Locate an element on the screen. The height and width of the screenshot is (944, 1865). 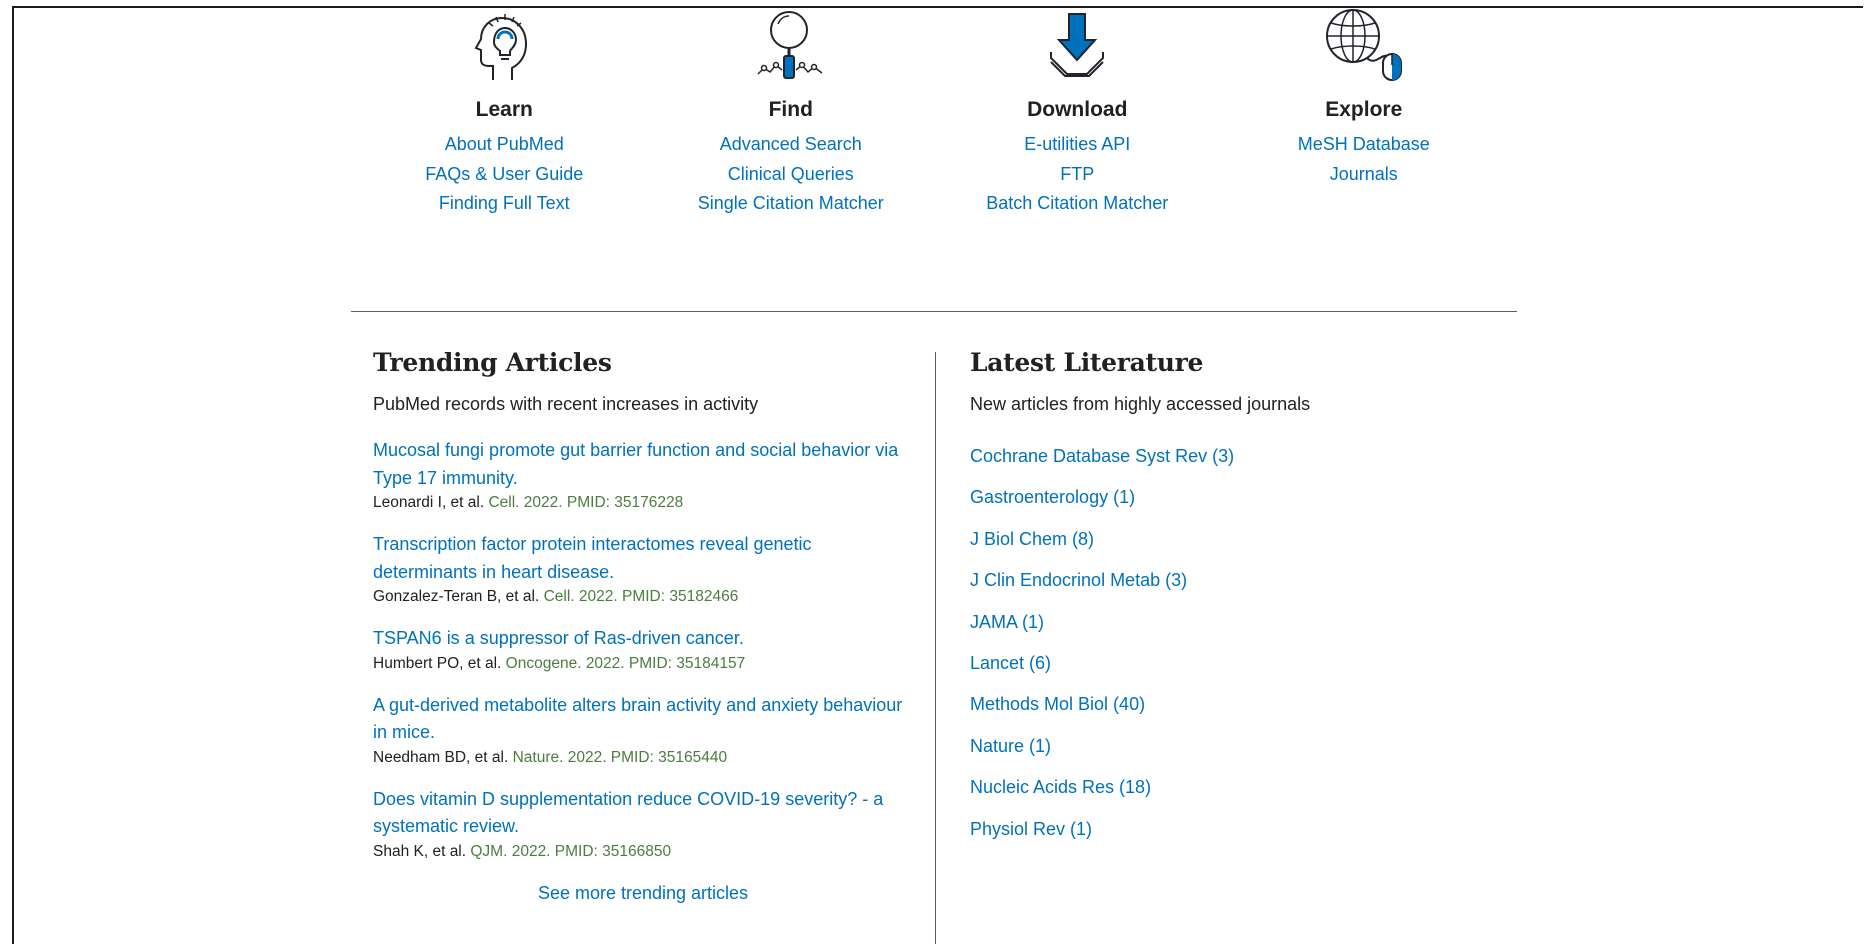
journal-link: Lancet (6) is located at coordinates (1240, 672).